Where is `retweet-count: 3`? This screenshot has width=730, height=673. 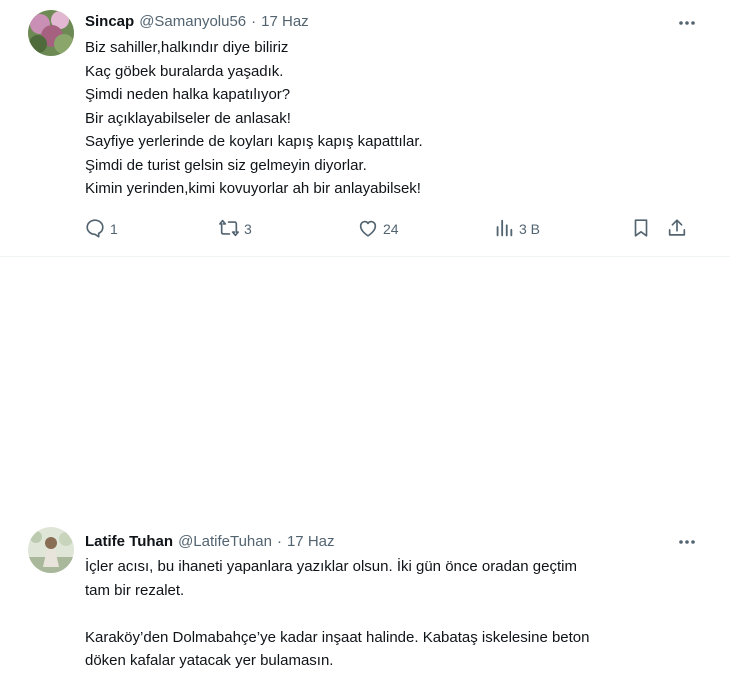 retweet-count: 3 is located at coordinates (248, 229).